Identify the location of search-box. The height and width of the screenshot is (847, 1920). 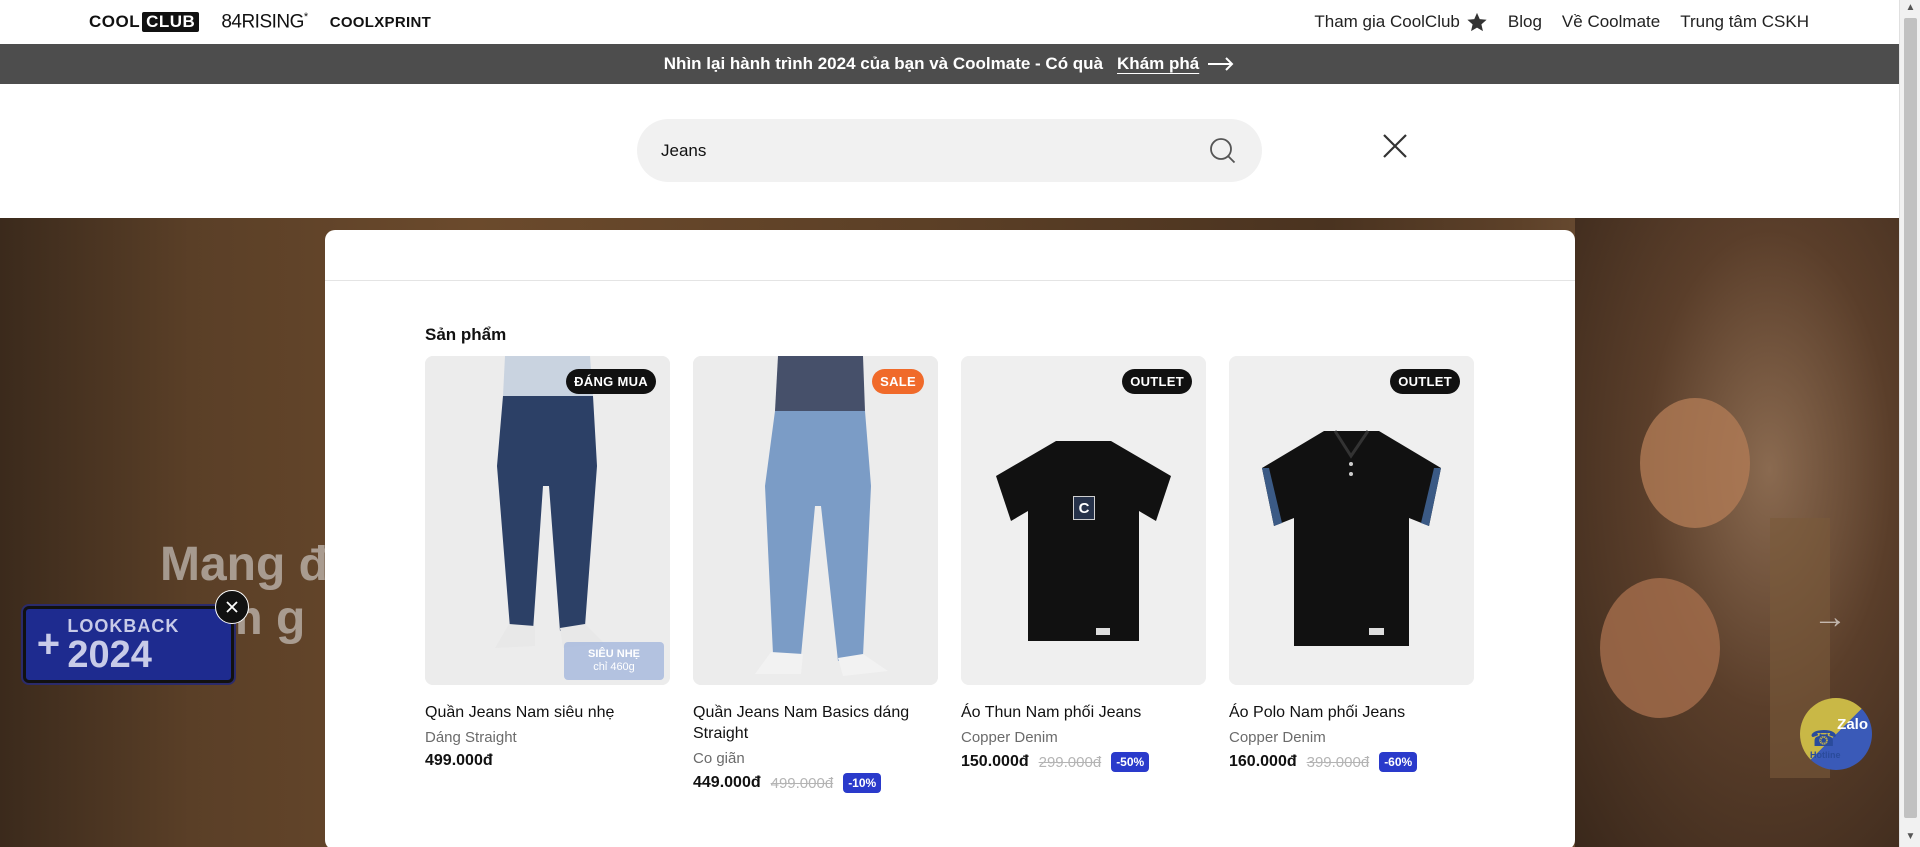
(949, 150).